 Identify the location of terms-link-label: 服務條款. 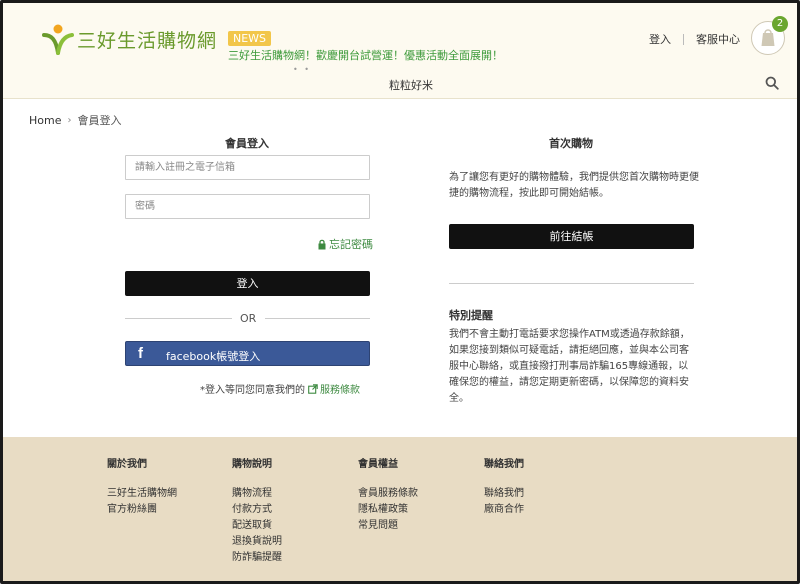
(340, 390).